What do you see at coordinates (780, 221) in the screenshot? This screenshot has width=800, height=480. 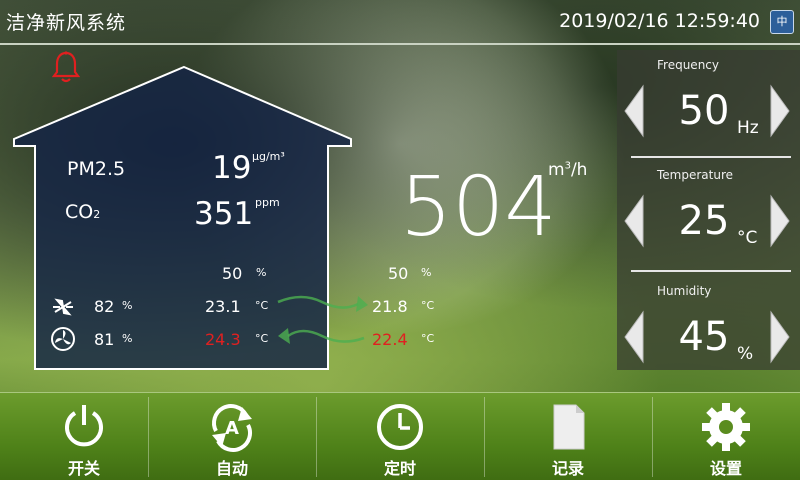 I see `temperature-increase-button` at bounding box center [780, 221].